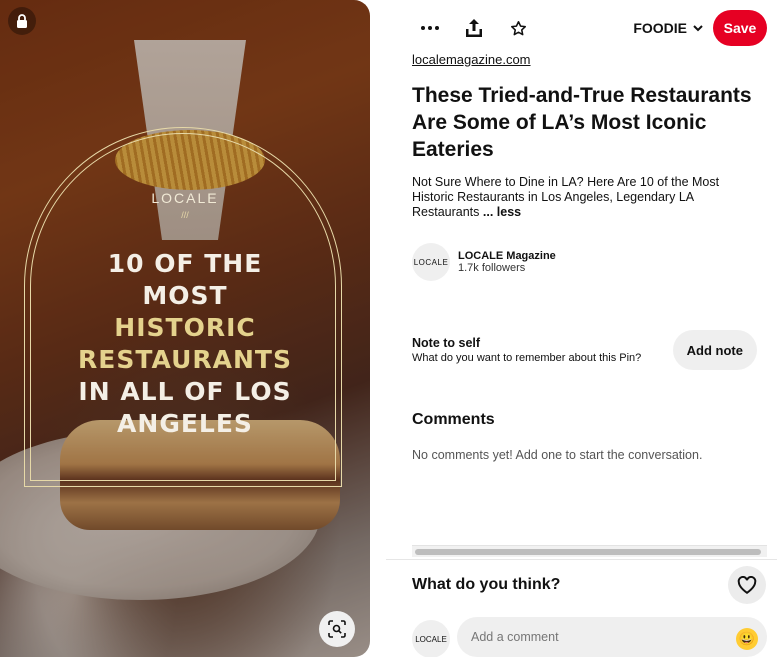 Image resolution: width=777 pixels, height=657 pixels. Describe the element at coordinates (185, 263) in the screenshot. I see `headline-line: 10 OF THE` at that location.